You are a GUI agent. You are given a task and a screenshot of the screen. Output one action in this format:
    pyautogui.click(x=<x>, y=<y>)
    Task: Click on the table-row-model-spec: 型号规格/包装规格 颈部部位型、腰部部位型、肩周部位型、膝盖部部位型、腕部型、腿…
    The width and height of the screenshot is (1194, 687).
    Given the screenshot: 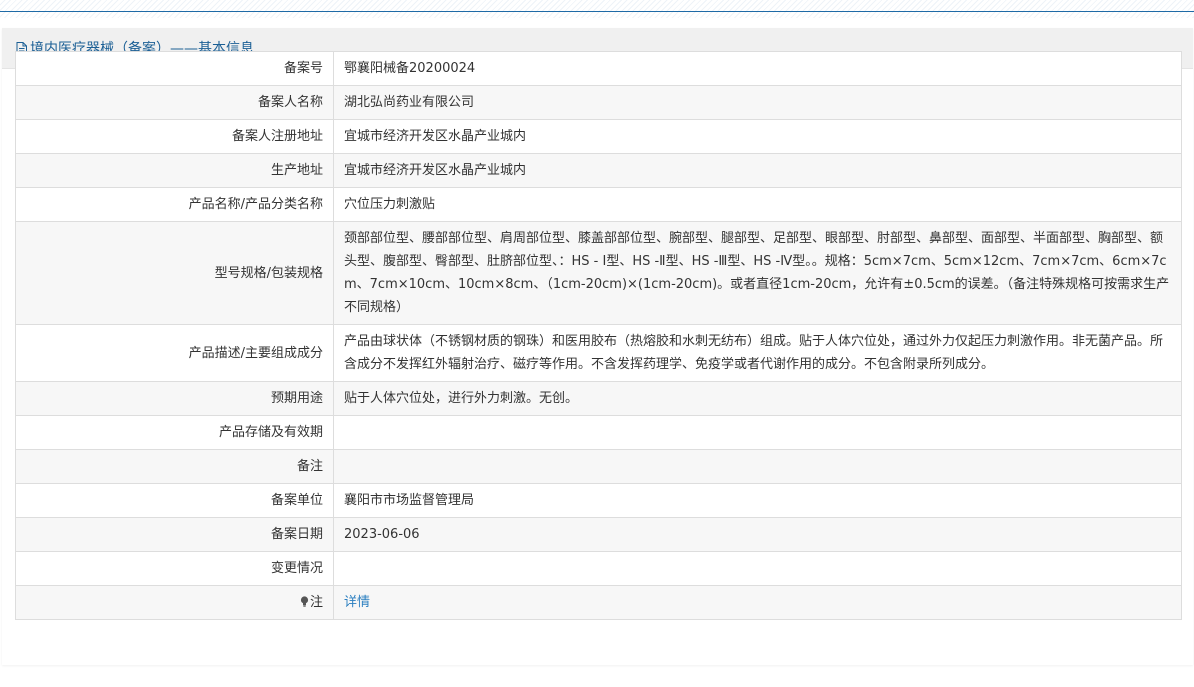 What is the action you would take?
    pyautogui.click(x=598, y=273)
    